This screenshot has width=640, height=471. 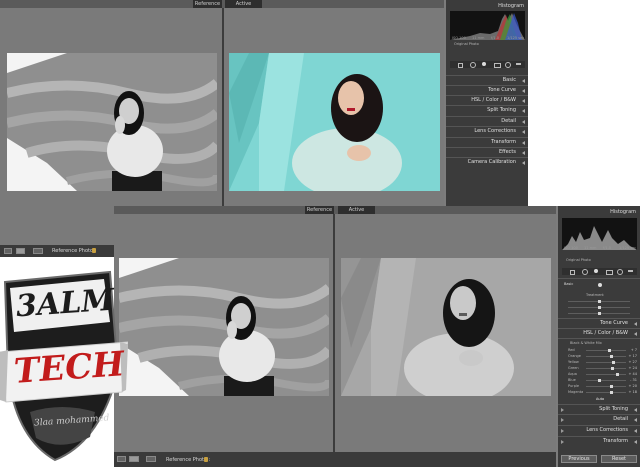 What do you see at coordinates (633, 380) in the screenshot?
I see `mix-value: - 31` at bounding box center [633, 380].